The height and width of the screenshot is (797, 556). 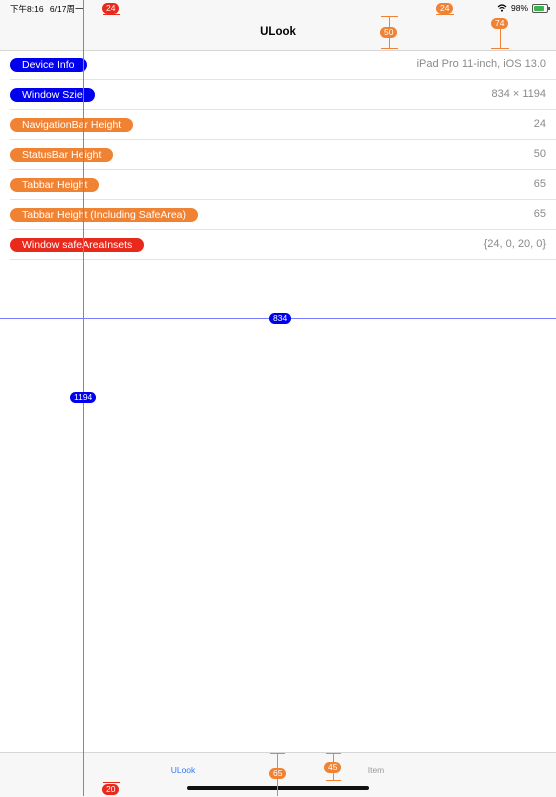 What do you see at coordinates (283, 245) in the screenshot?
I see `list-item: Window safeAreaInsets {24, 0, 20, 0}` at bounding box center [283, 245].